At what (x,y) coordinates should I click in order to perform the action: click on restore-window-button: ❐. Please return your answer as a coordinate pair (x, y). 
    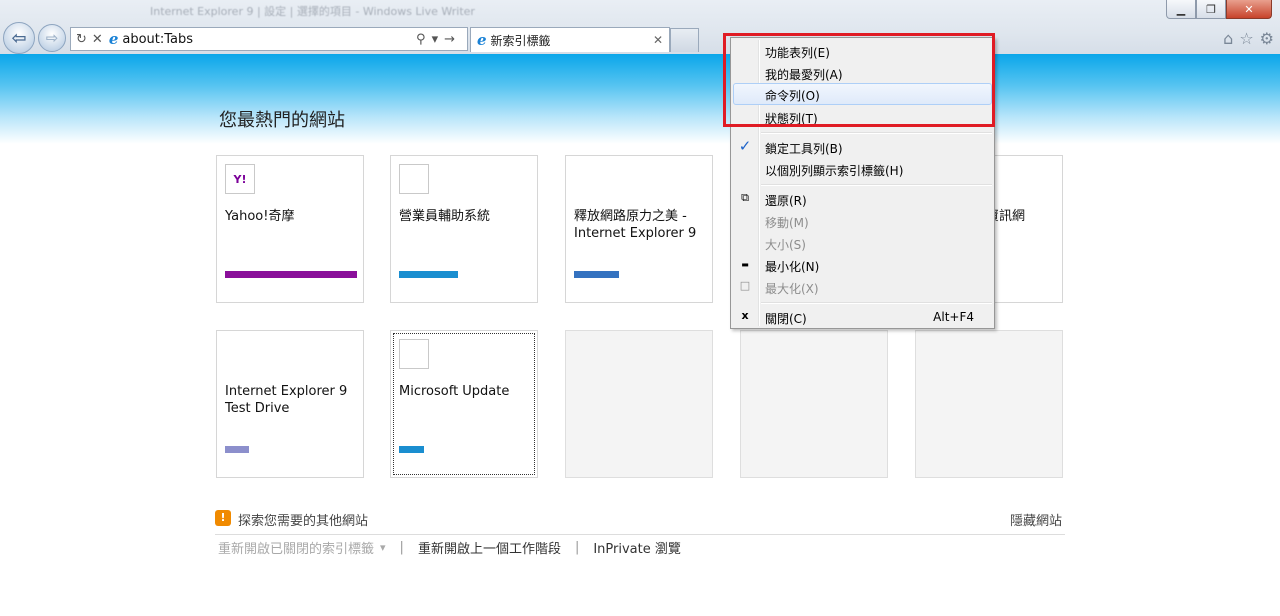
    Looking at the image, I should click on (1211, 9).